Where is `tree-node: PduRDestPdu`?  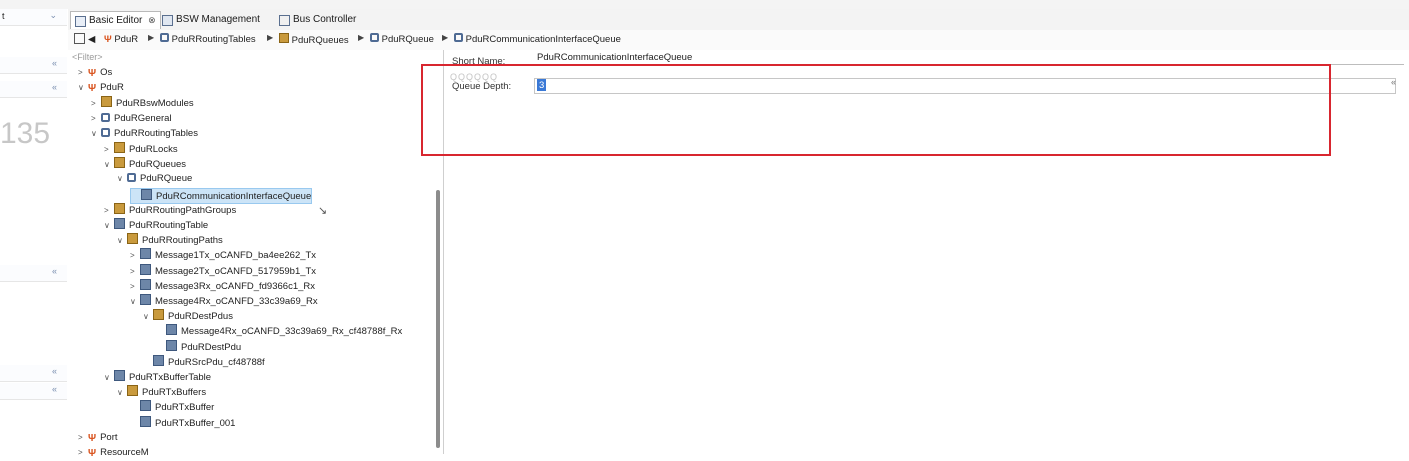
tree-node: PduRDestPdu is located at coordinates (199, 346).